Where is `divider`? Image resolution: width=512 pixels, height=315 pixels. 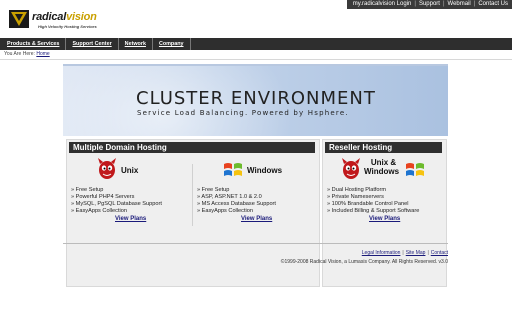
divider is located at coordinates (256, 59).